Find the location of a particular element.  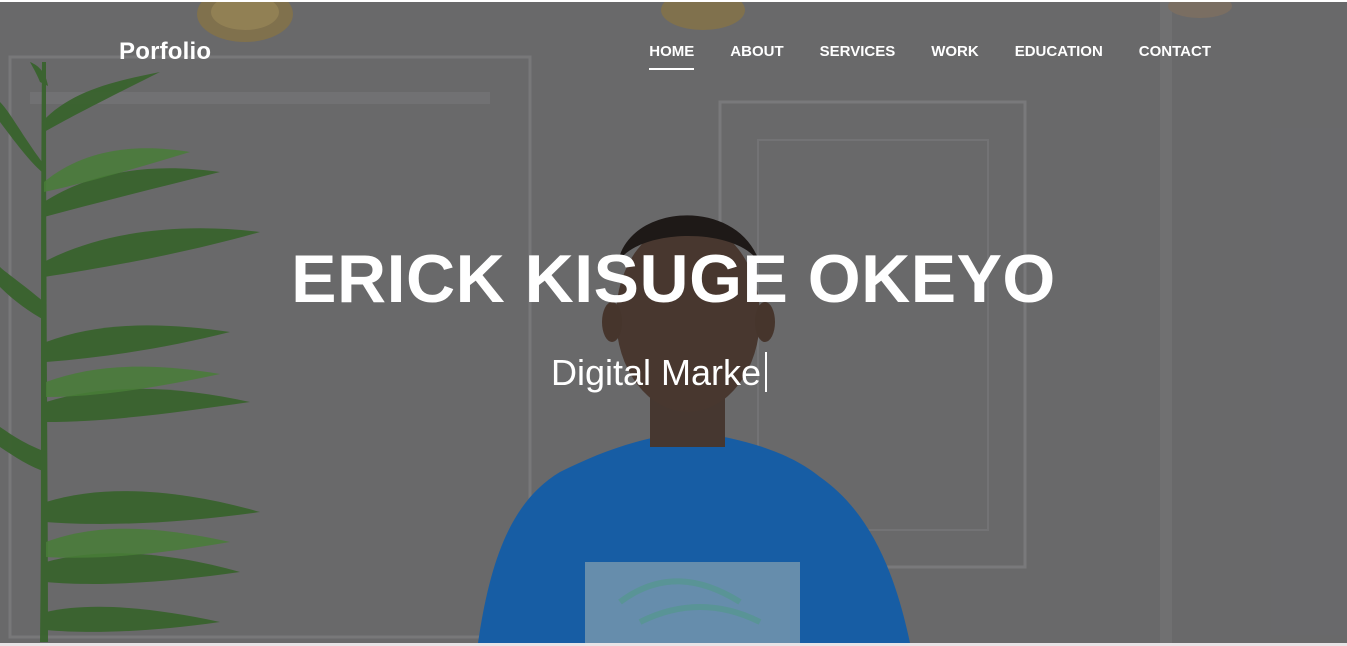

typing-cursor is located at coordinates (766, 372).